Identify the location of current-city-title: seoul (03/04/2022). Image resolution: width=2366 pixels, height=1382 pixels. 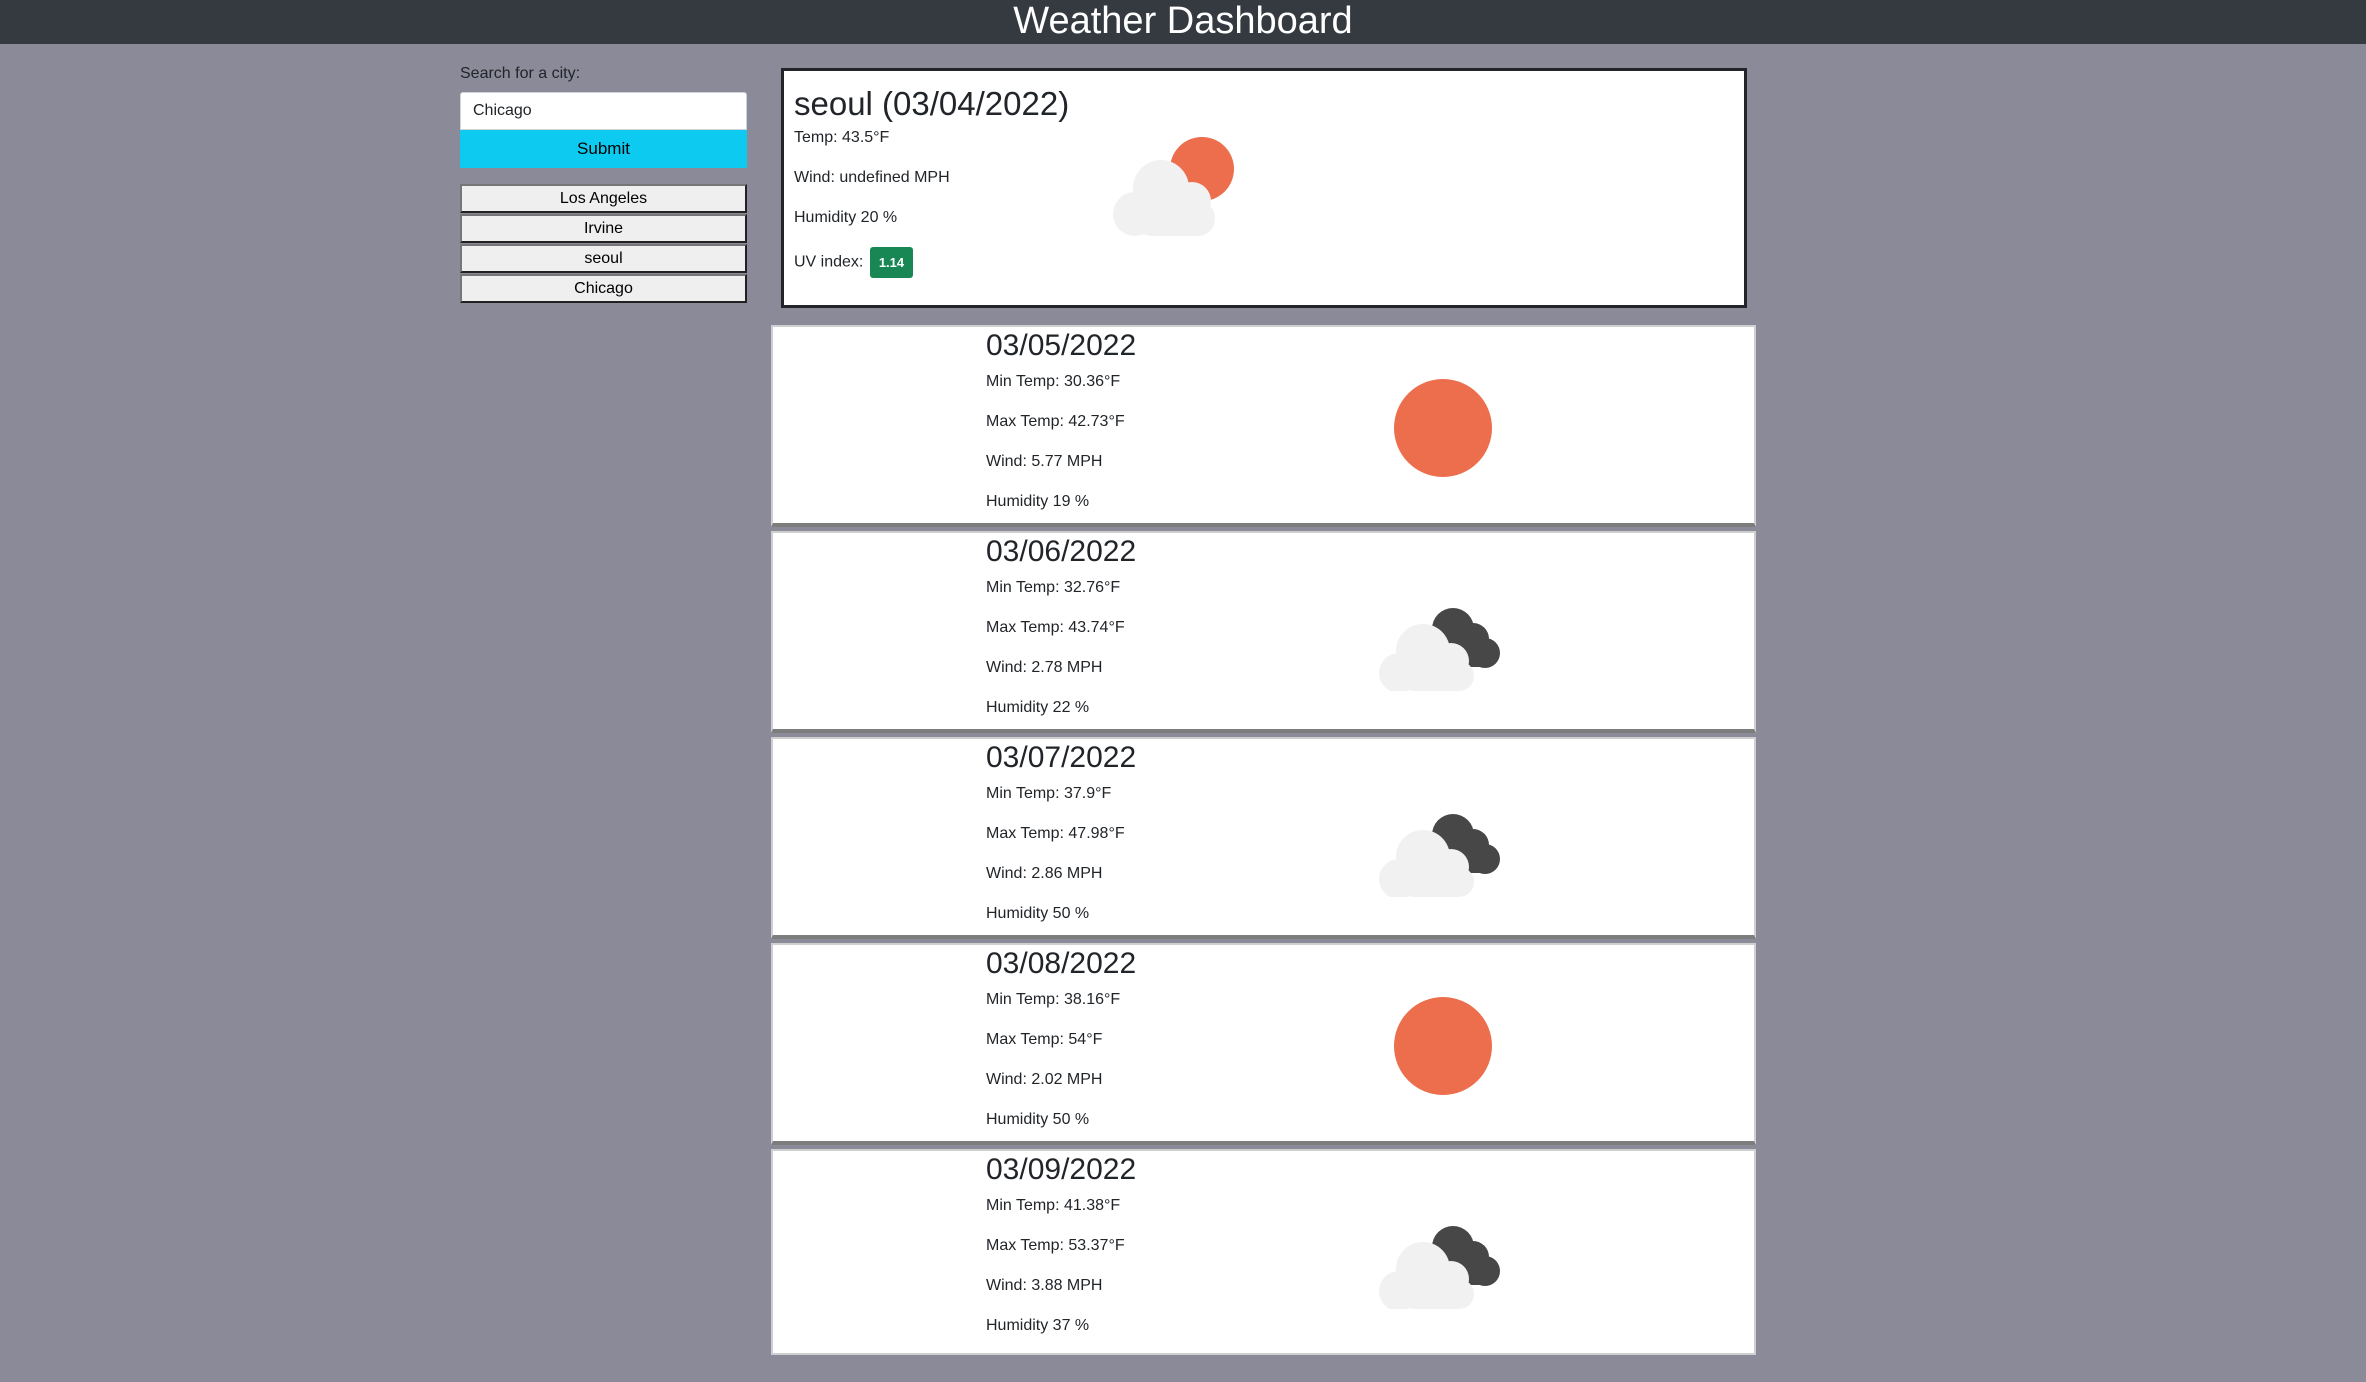
(932, 103).